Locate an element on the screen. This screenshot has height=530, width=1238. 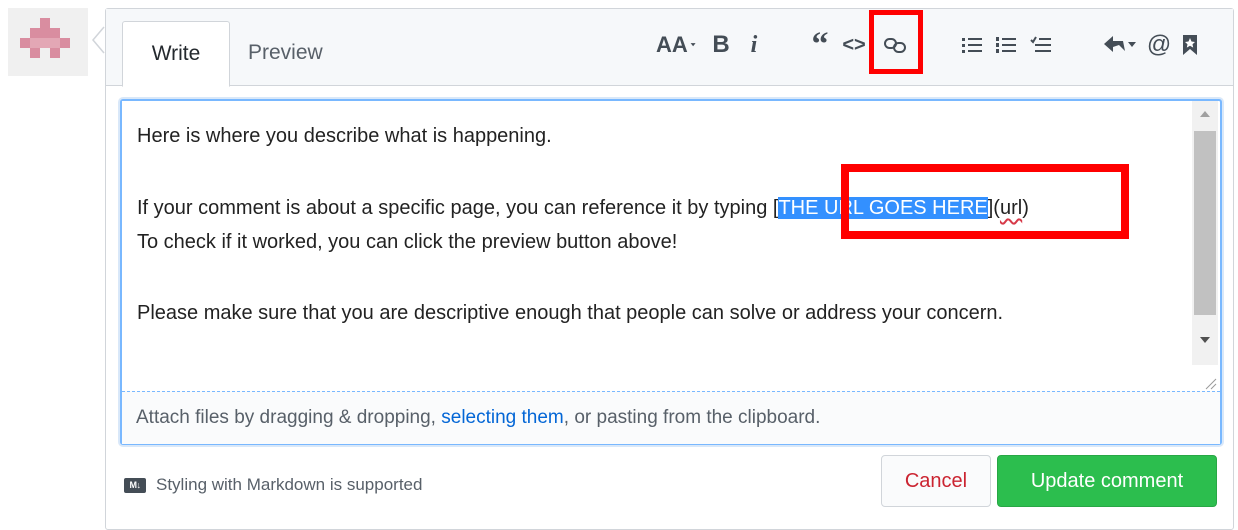
chevron-down-icon is located at coordinates (693, 45).